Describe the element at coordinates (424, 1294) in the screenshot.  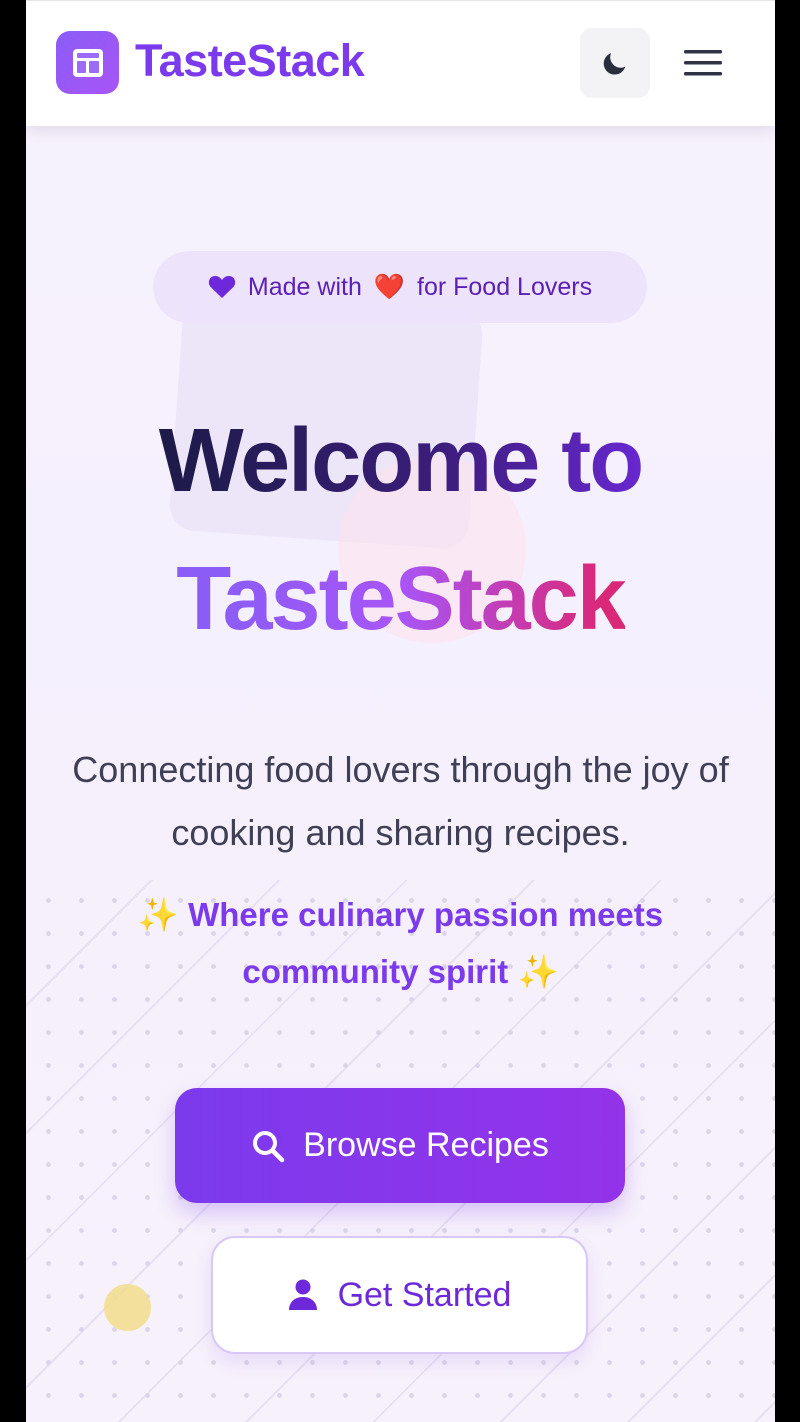
I see `get-started-label: Get Started` at that location.